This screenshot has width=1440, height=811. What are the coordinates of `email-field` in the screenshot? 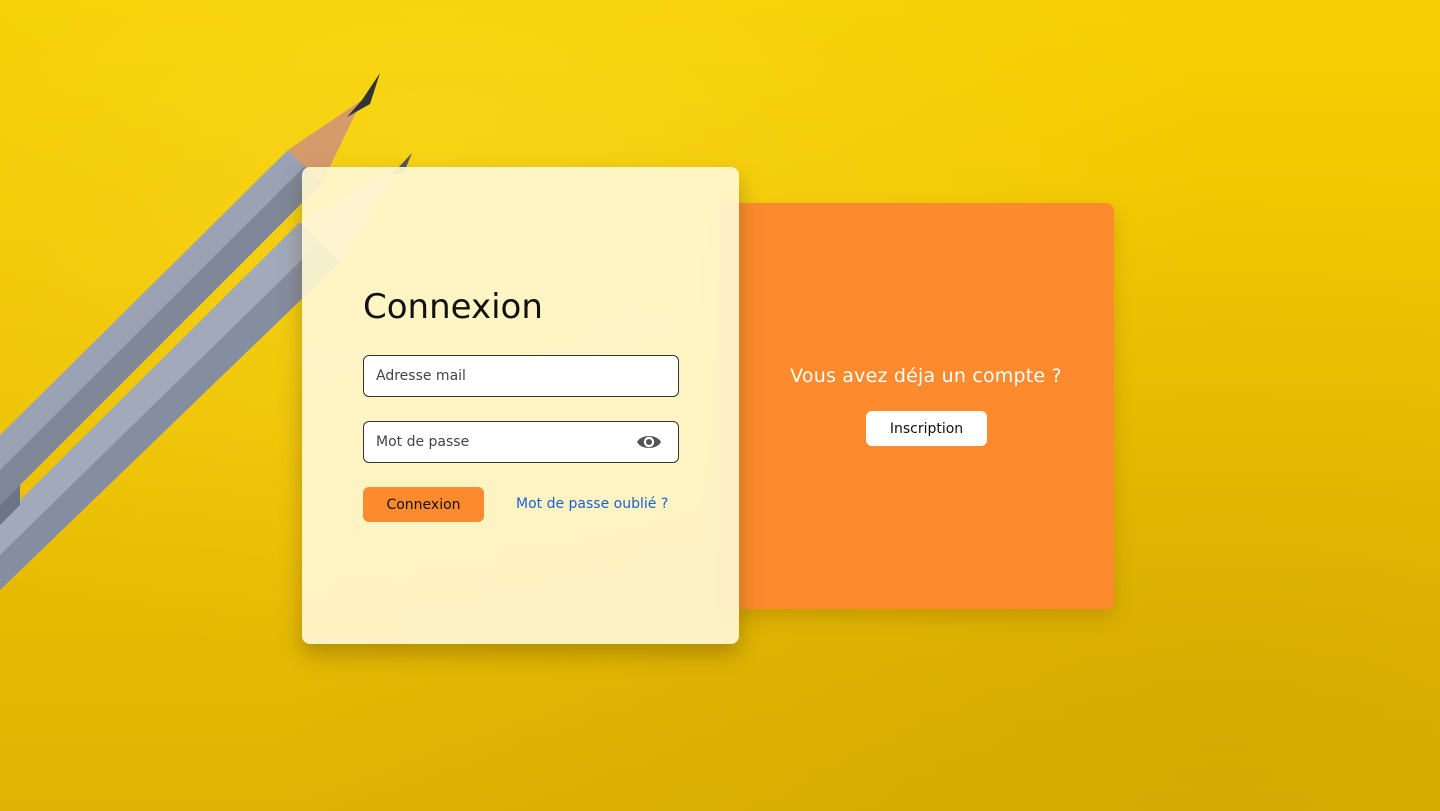 It's located at (521, 376).